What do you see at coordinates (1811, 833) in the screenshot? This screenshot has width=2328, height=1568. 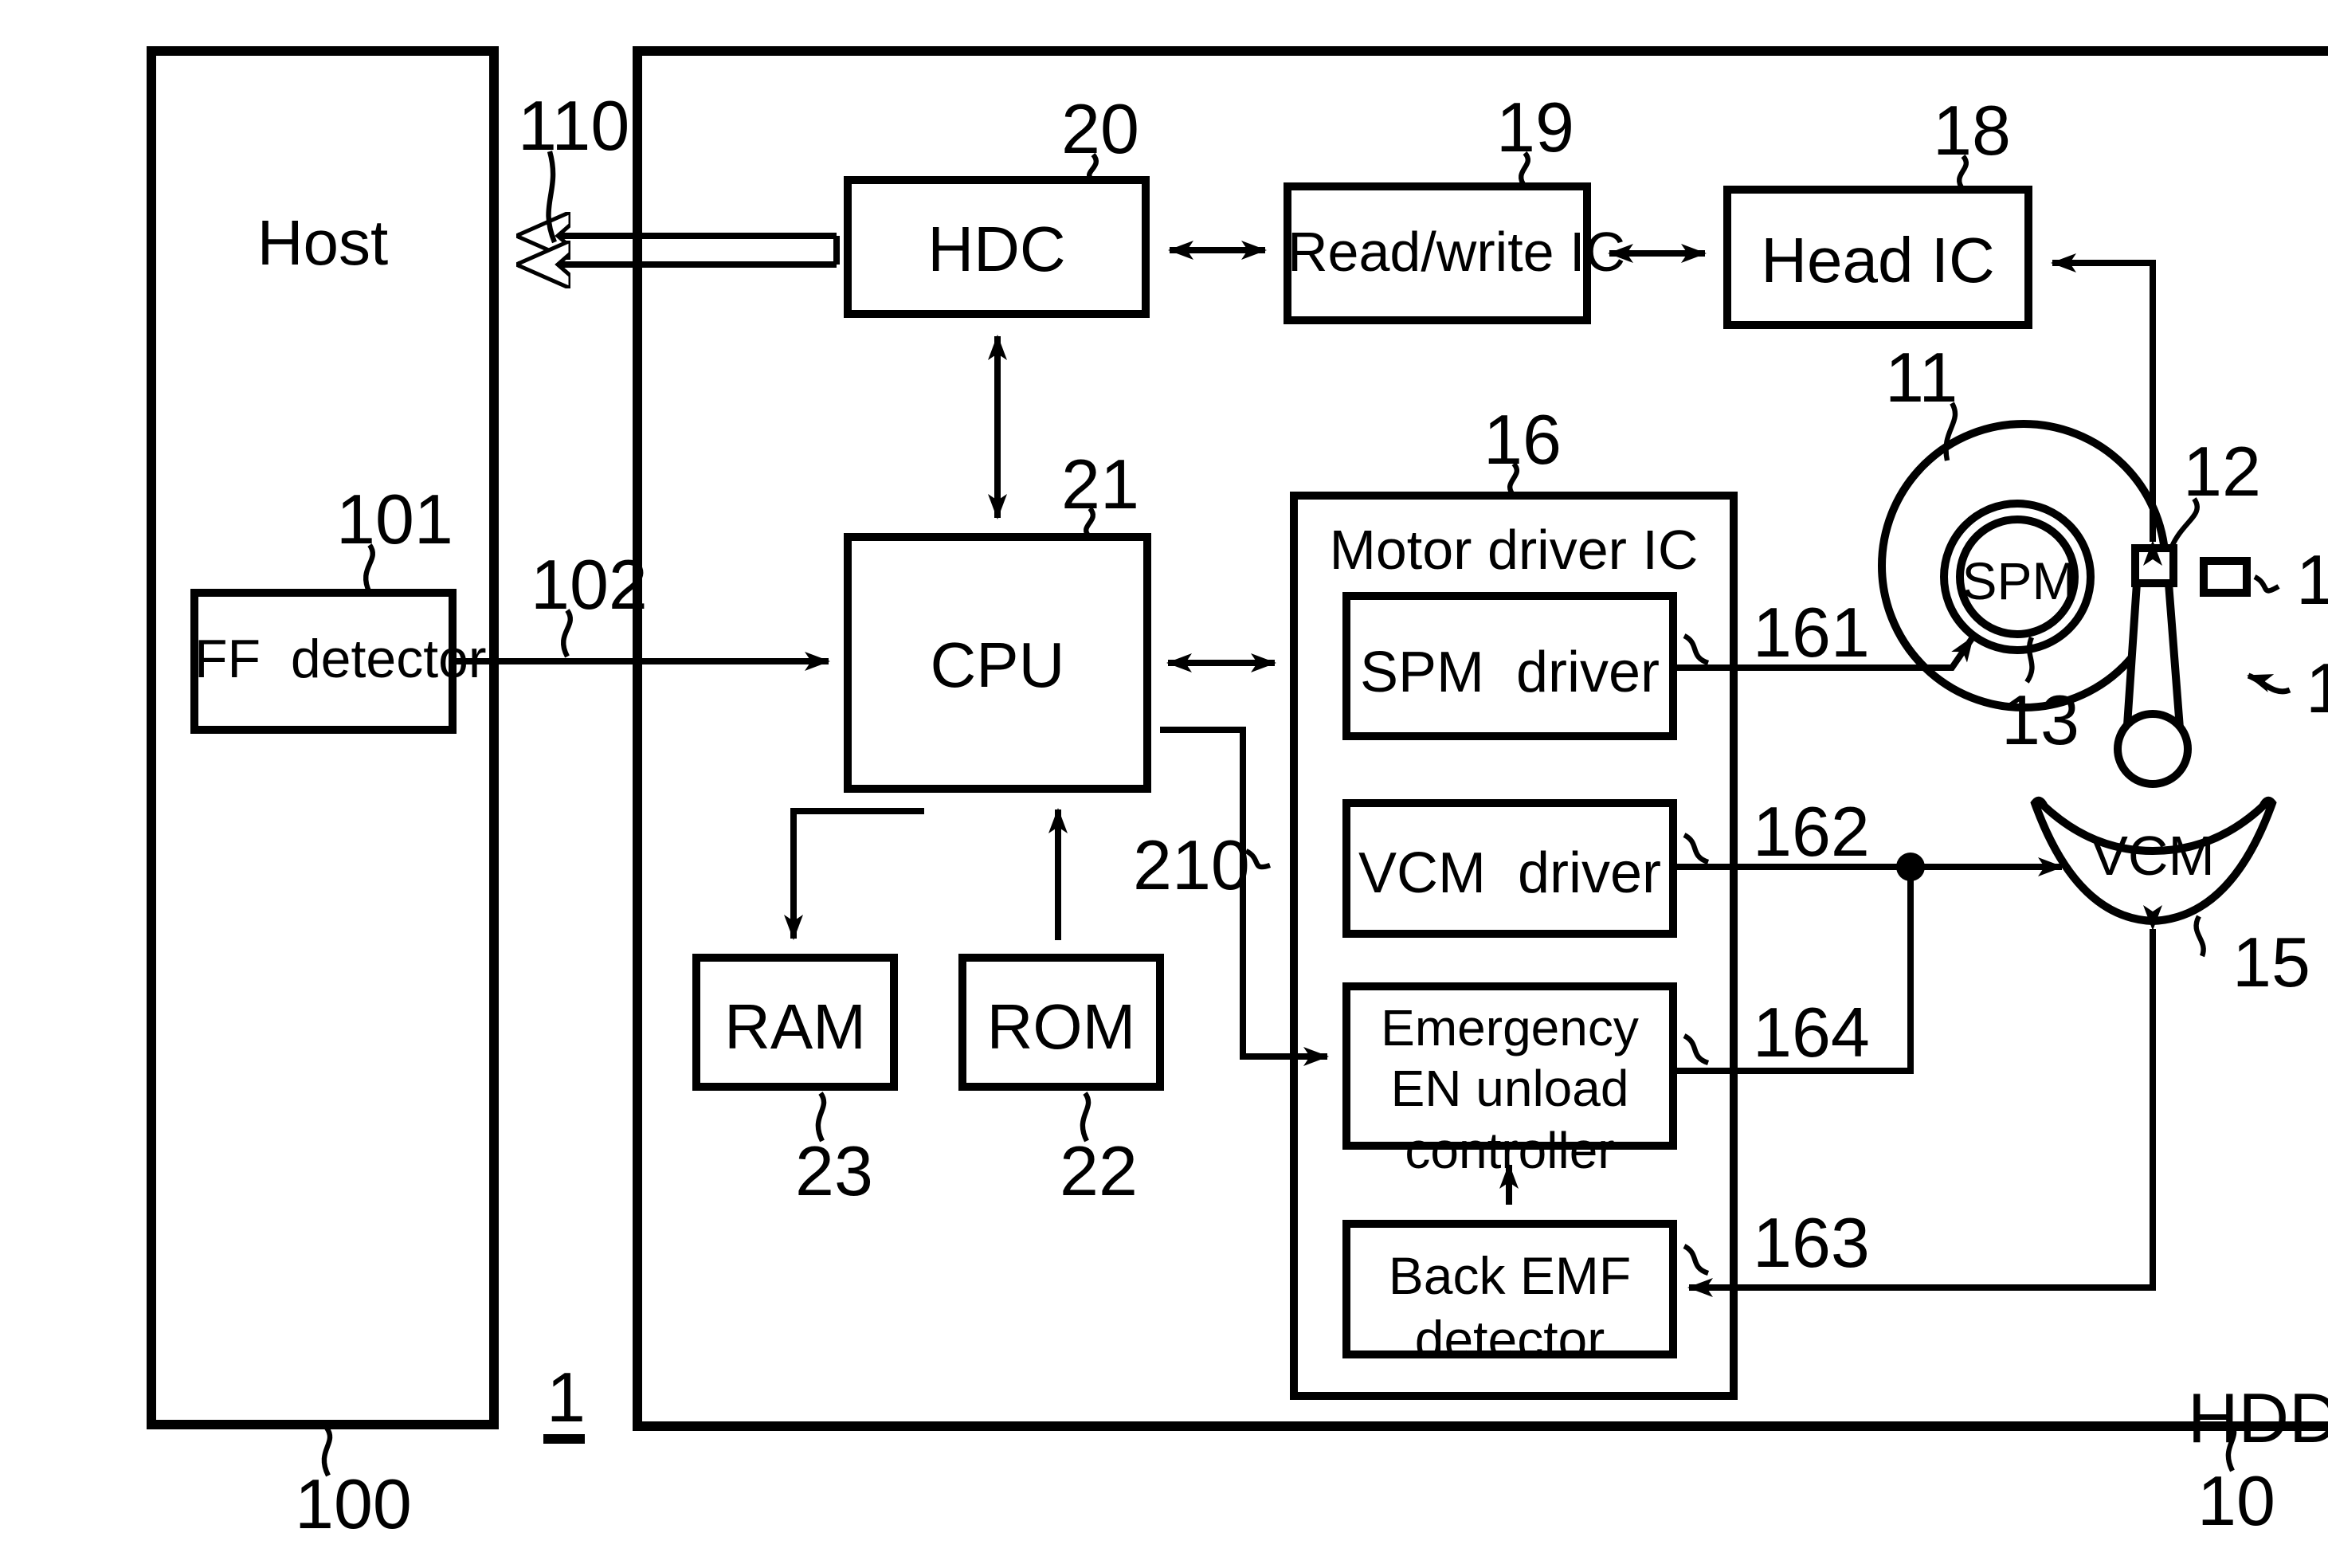 I see `ref-162: 162` at bounding box center [1811, 833].